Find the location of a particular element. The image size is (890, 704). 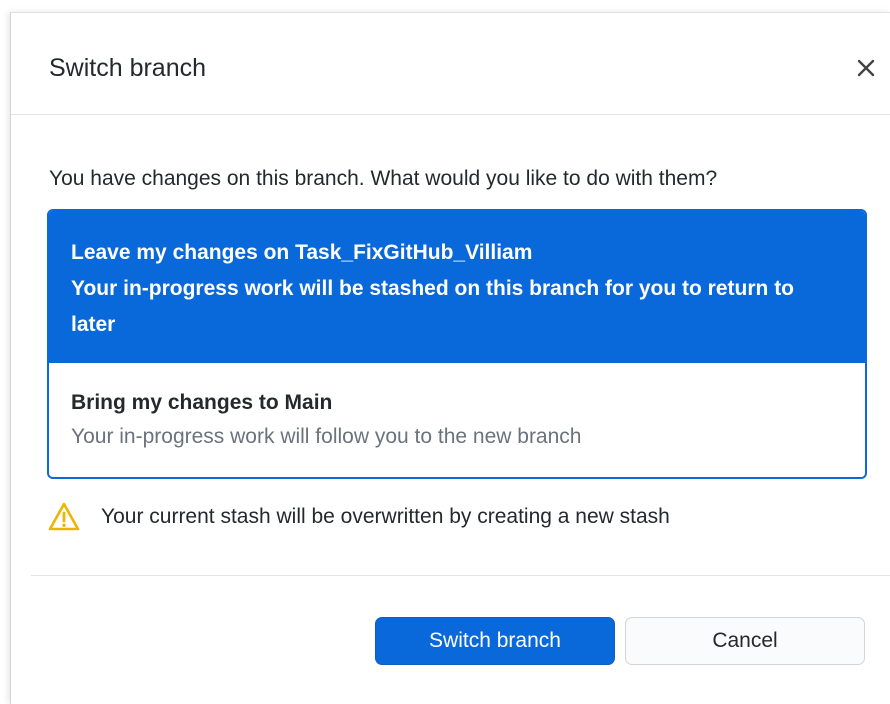

cancel-button: Cancel is located at coordinates (745, 641).